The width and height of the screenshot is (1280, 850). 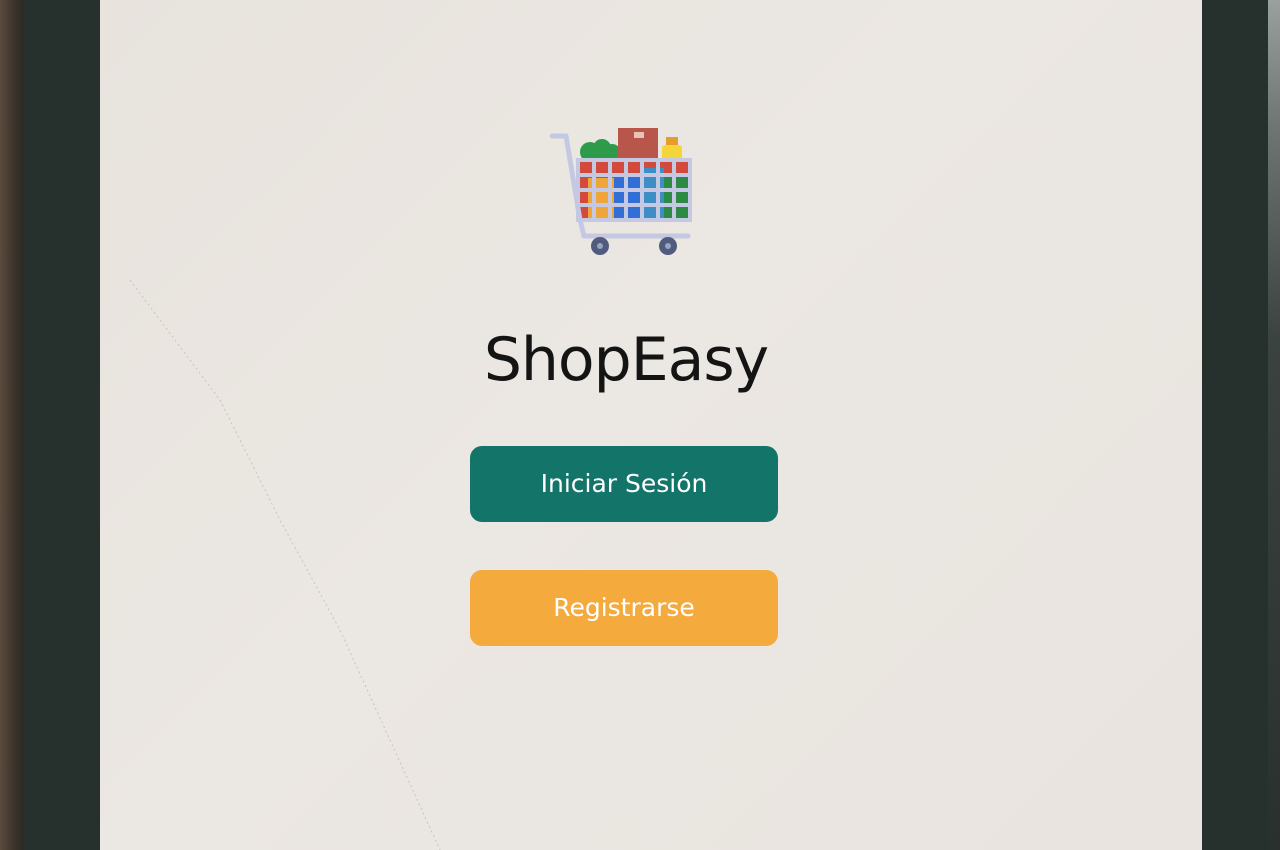 I want to click on register-button: Registrarse, so click(x=624, y=608).